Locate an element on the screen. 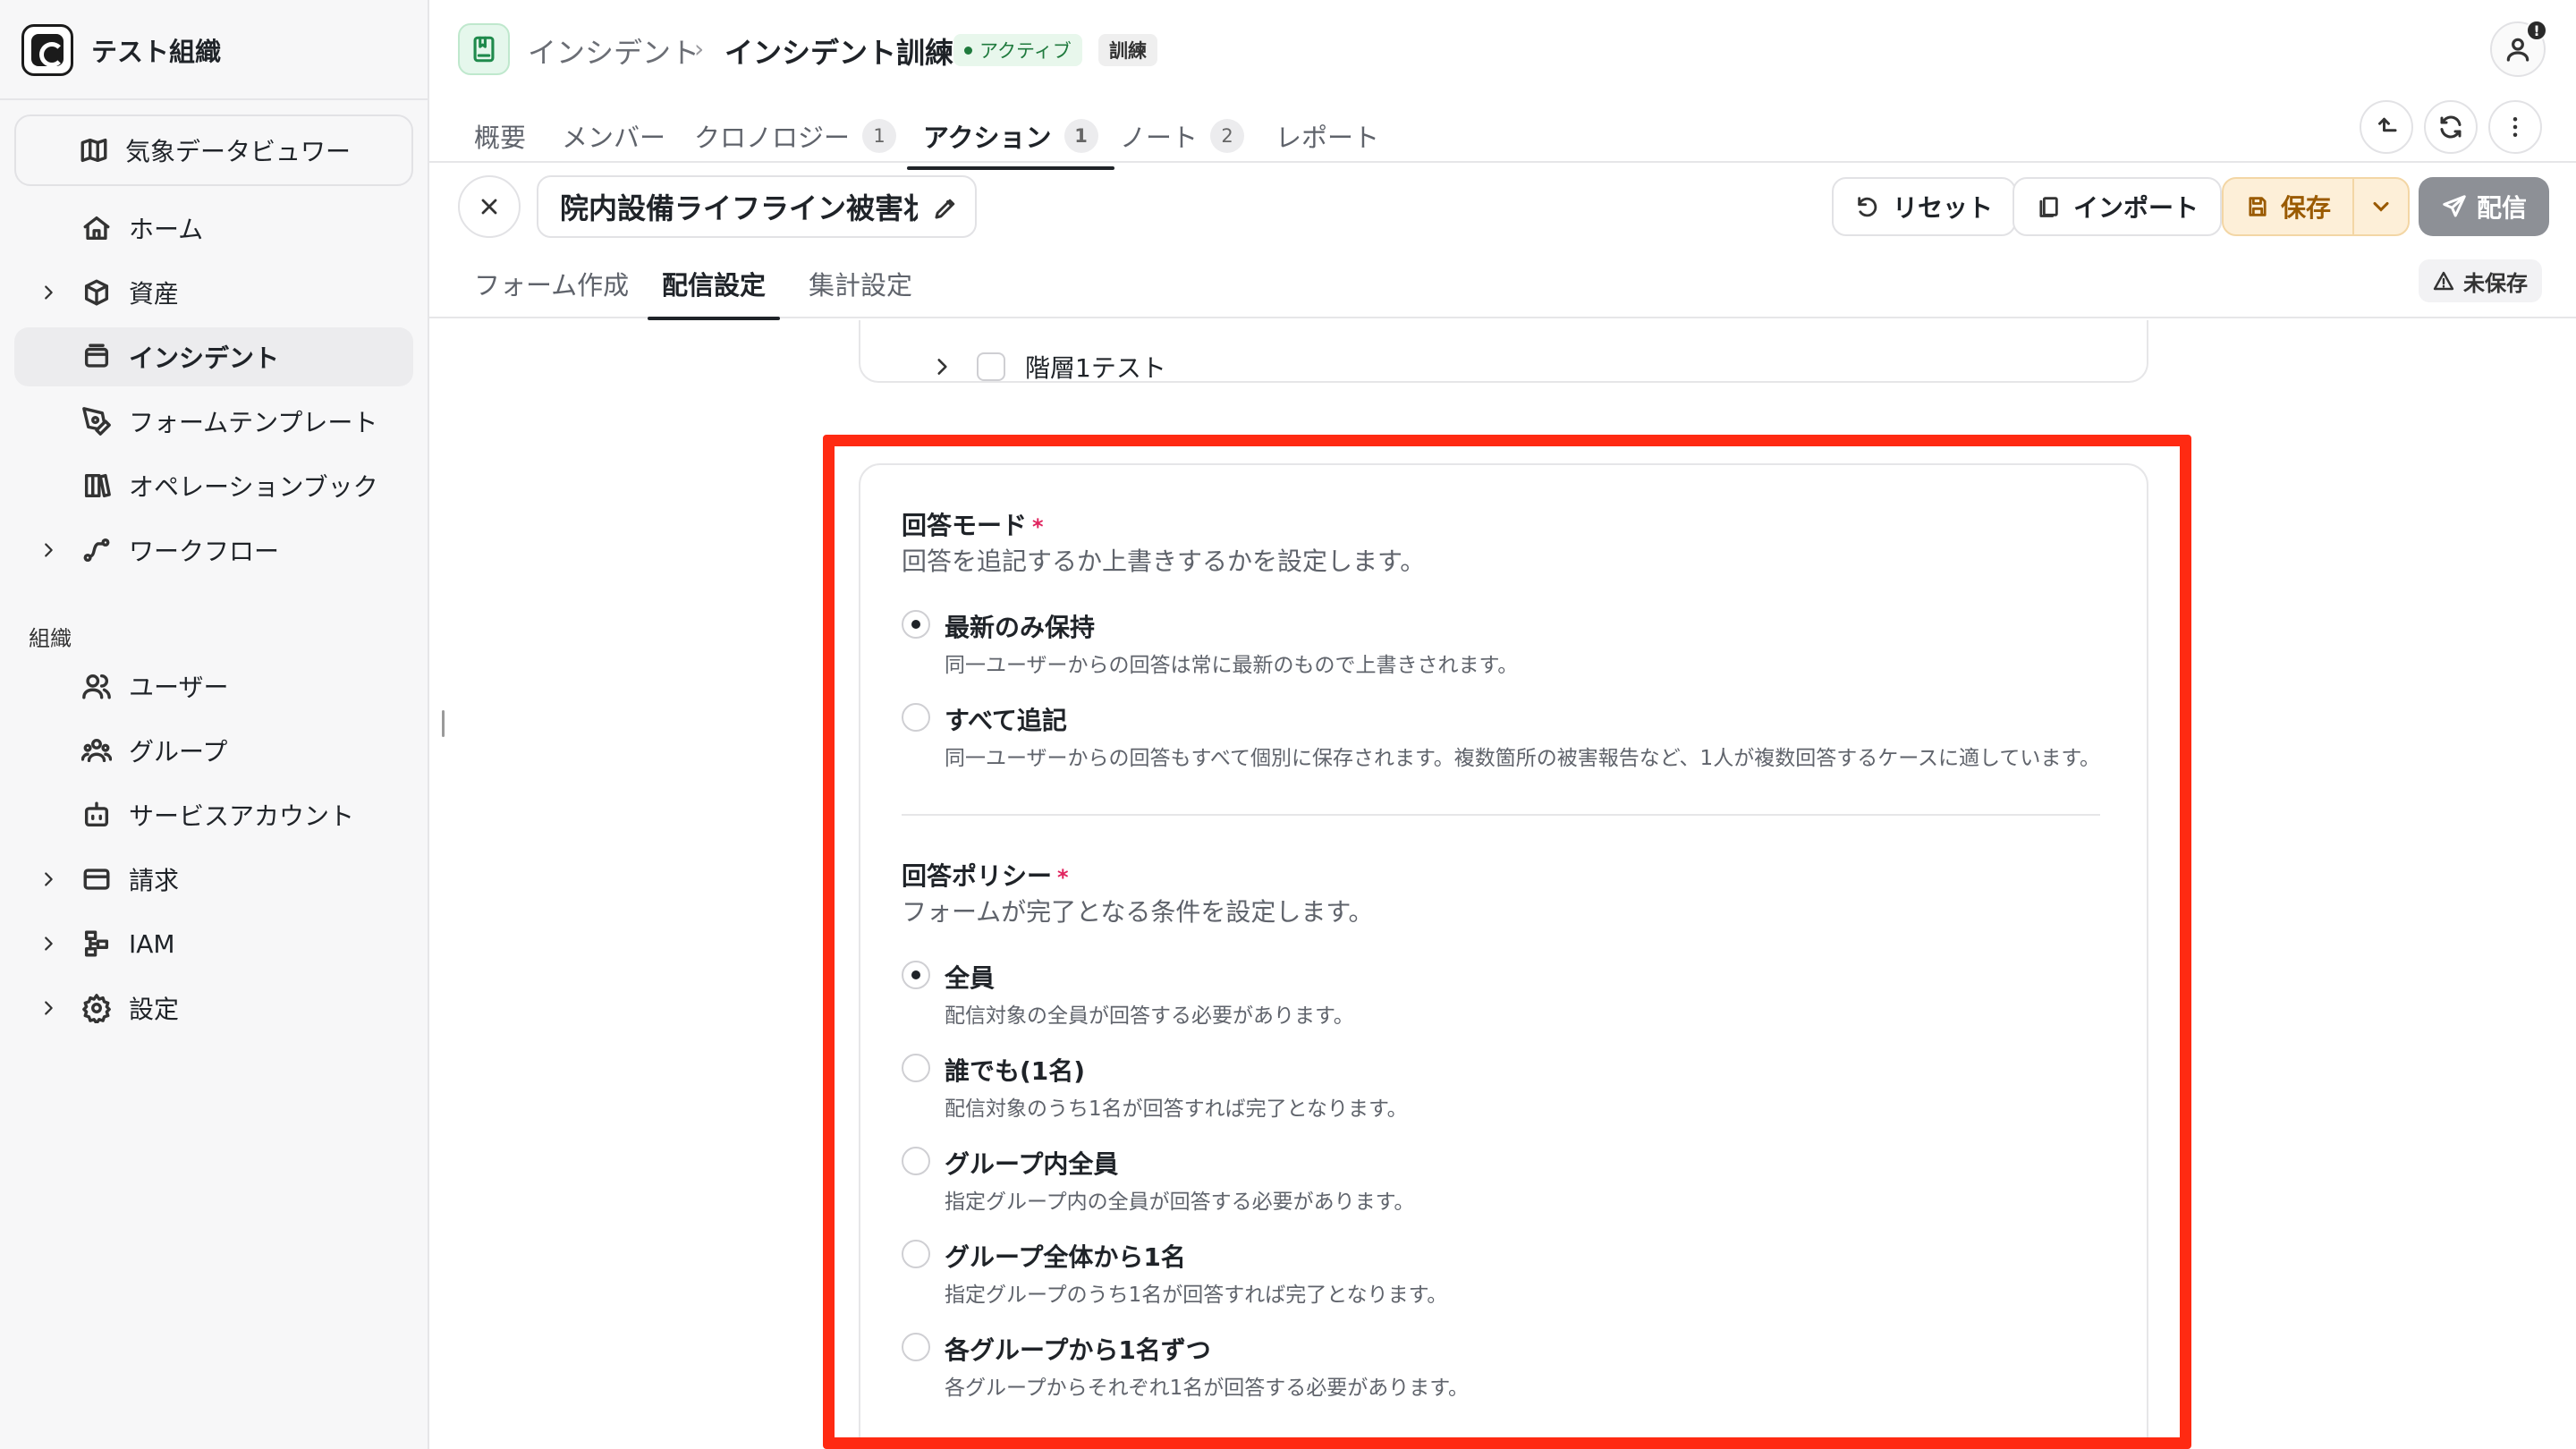 The image size is (2576, 1449). sidebar-item-label: フォームテンプレート is located at coordinates (253, 422).